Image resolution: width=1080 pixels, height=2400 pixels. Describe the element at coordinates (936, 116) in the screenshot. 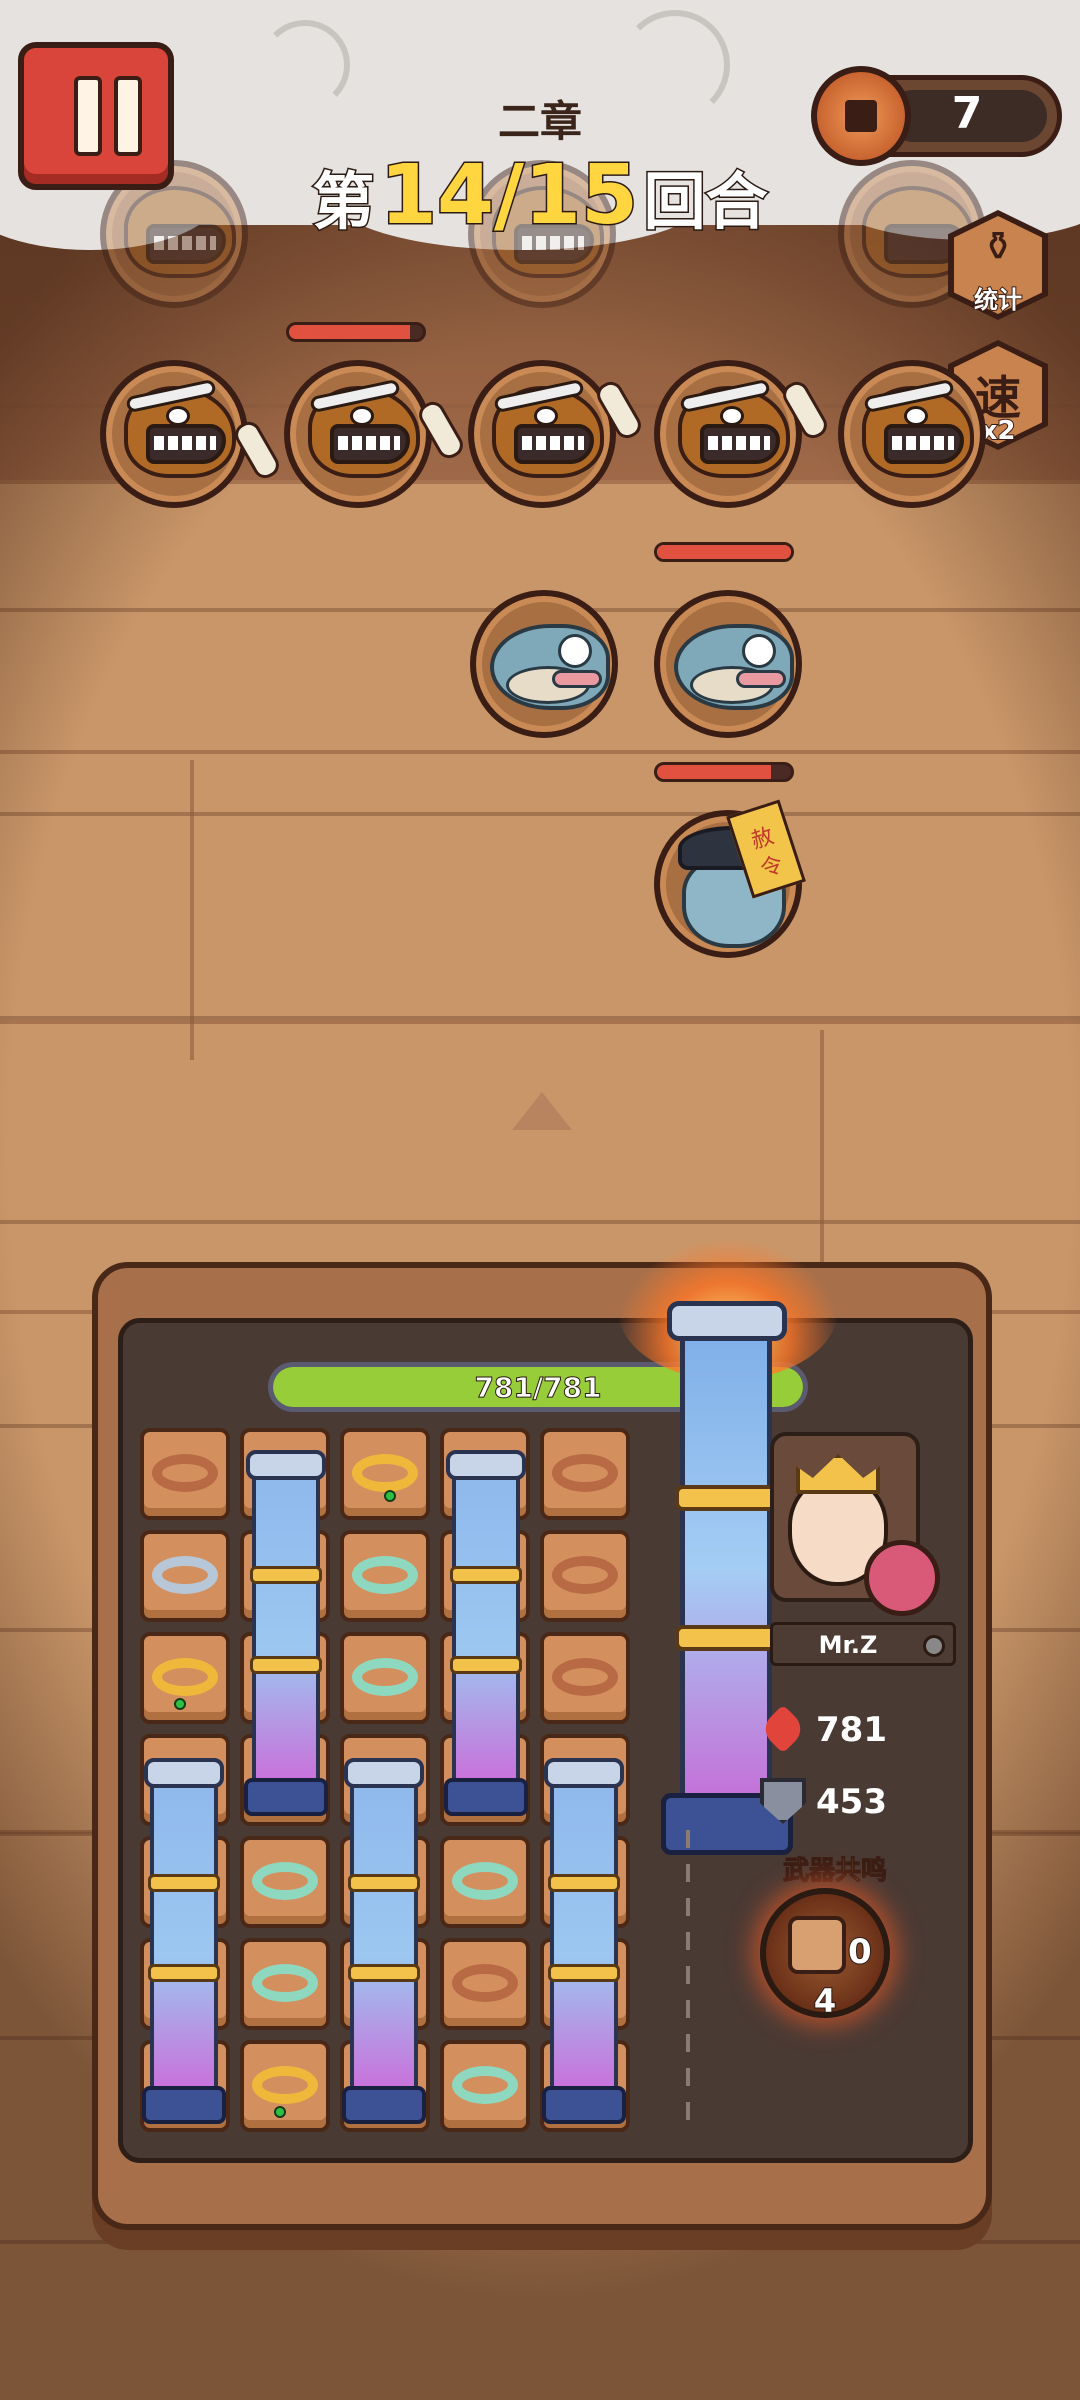

I see `coin-counter: 7` at that location.